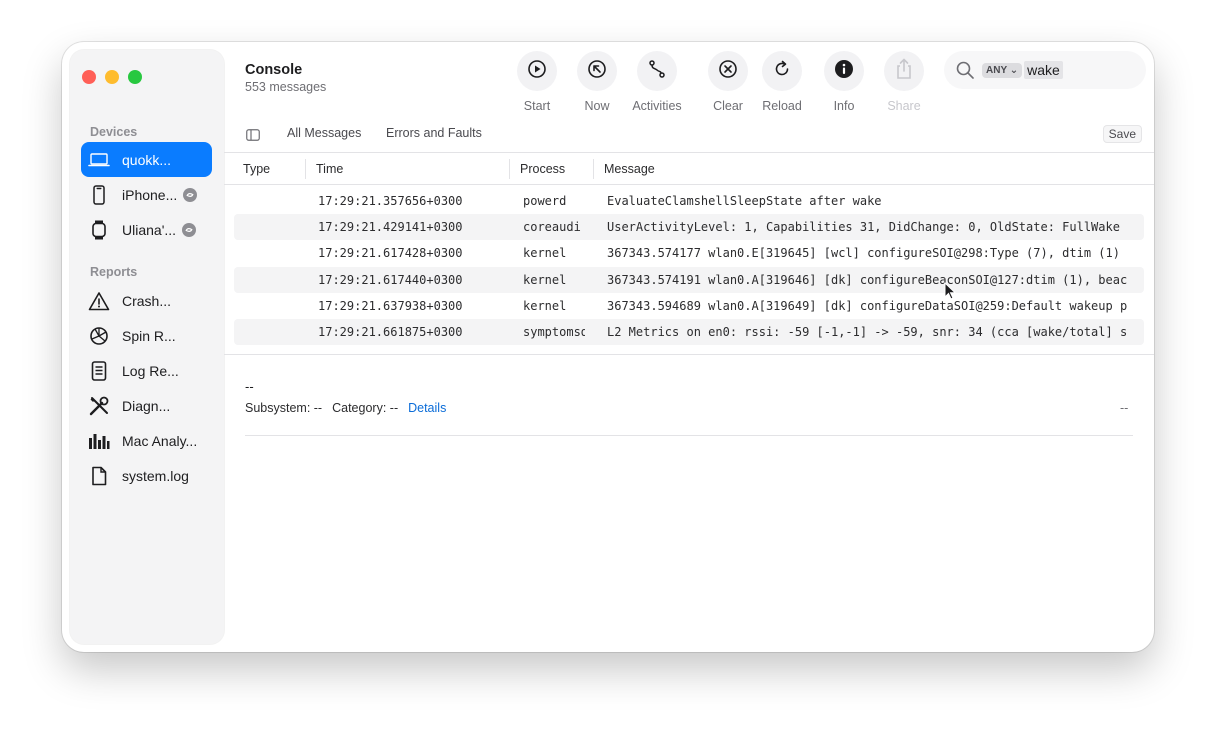 The image size is (1216, 733). I want to click on sidebar-item-system-log: system.log, so click(146, 475).